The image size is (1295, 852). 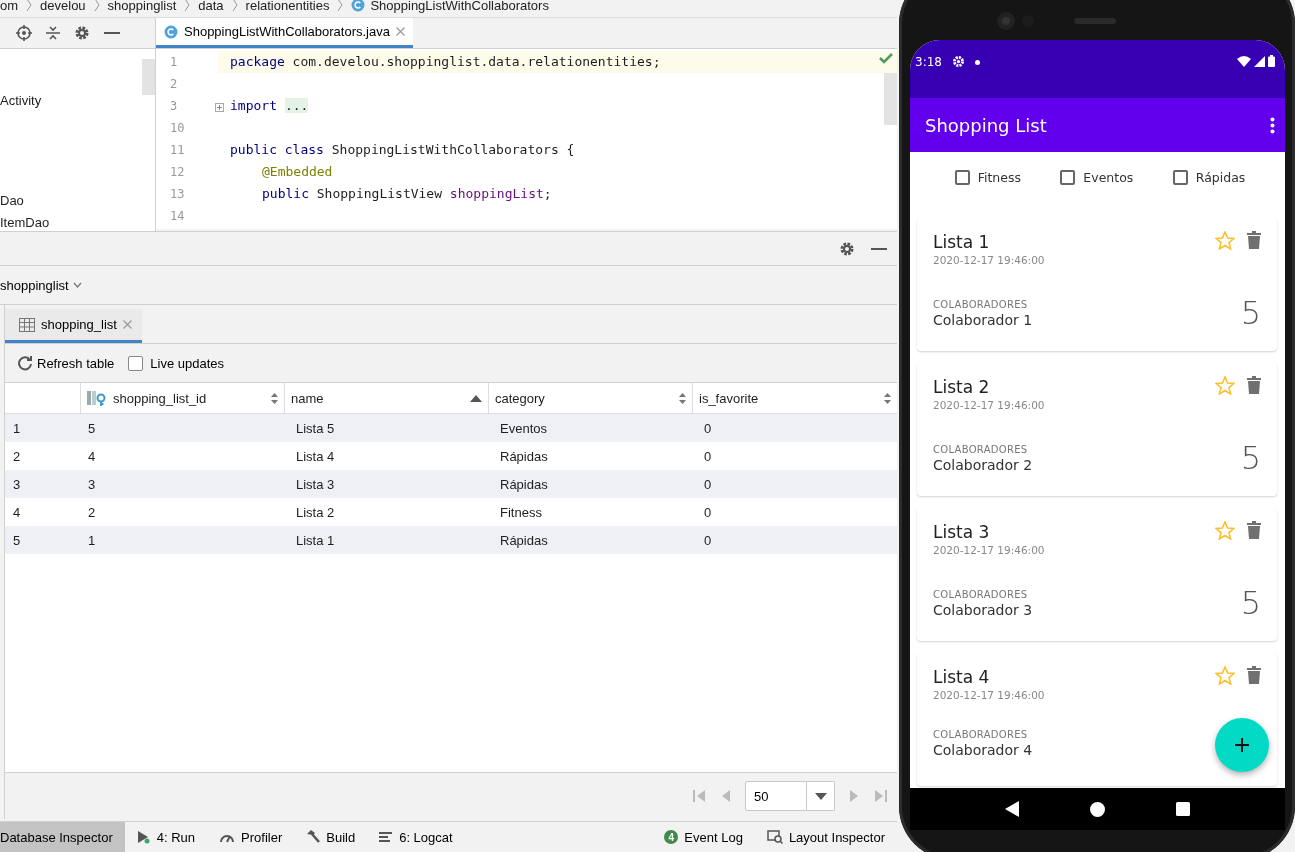 What do you see at coordinates (1012, 809) in the screenshot?
I see `back-button` at bounding box center [1012, 809].